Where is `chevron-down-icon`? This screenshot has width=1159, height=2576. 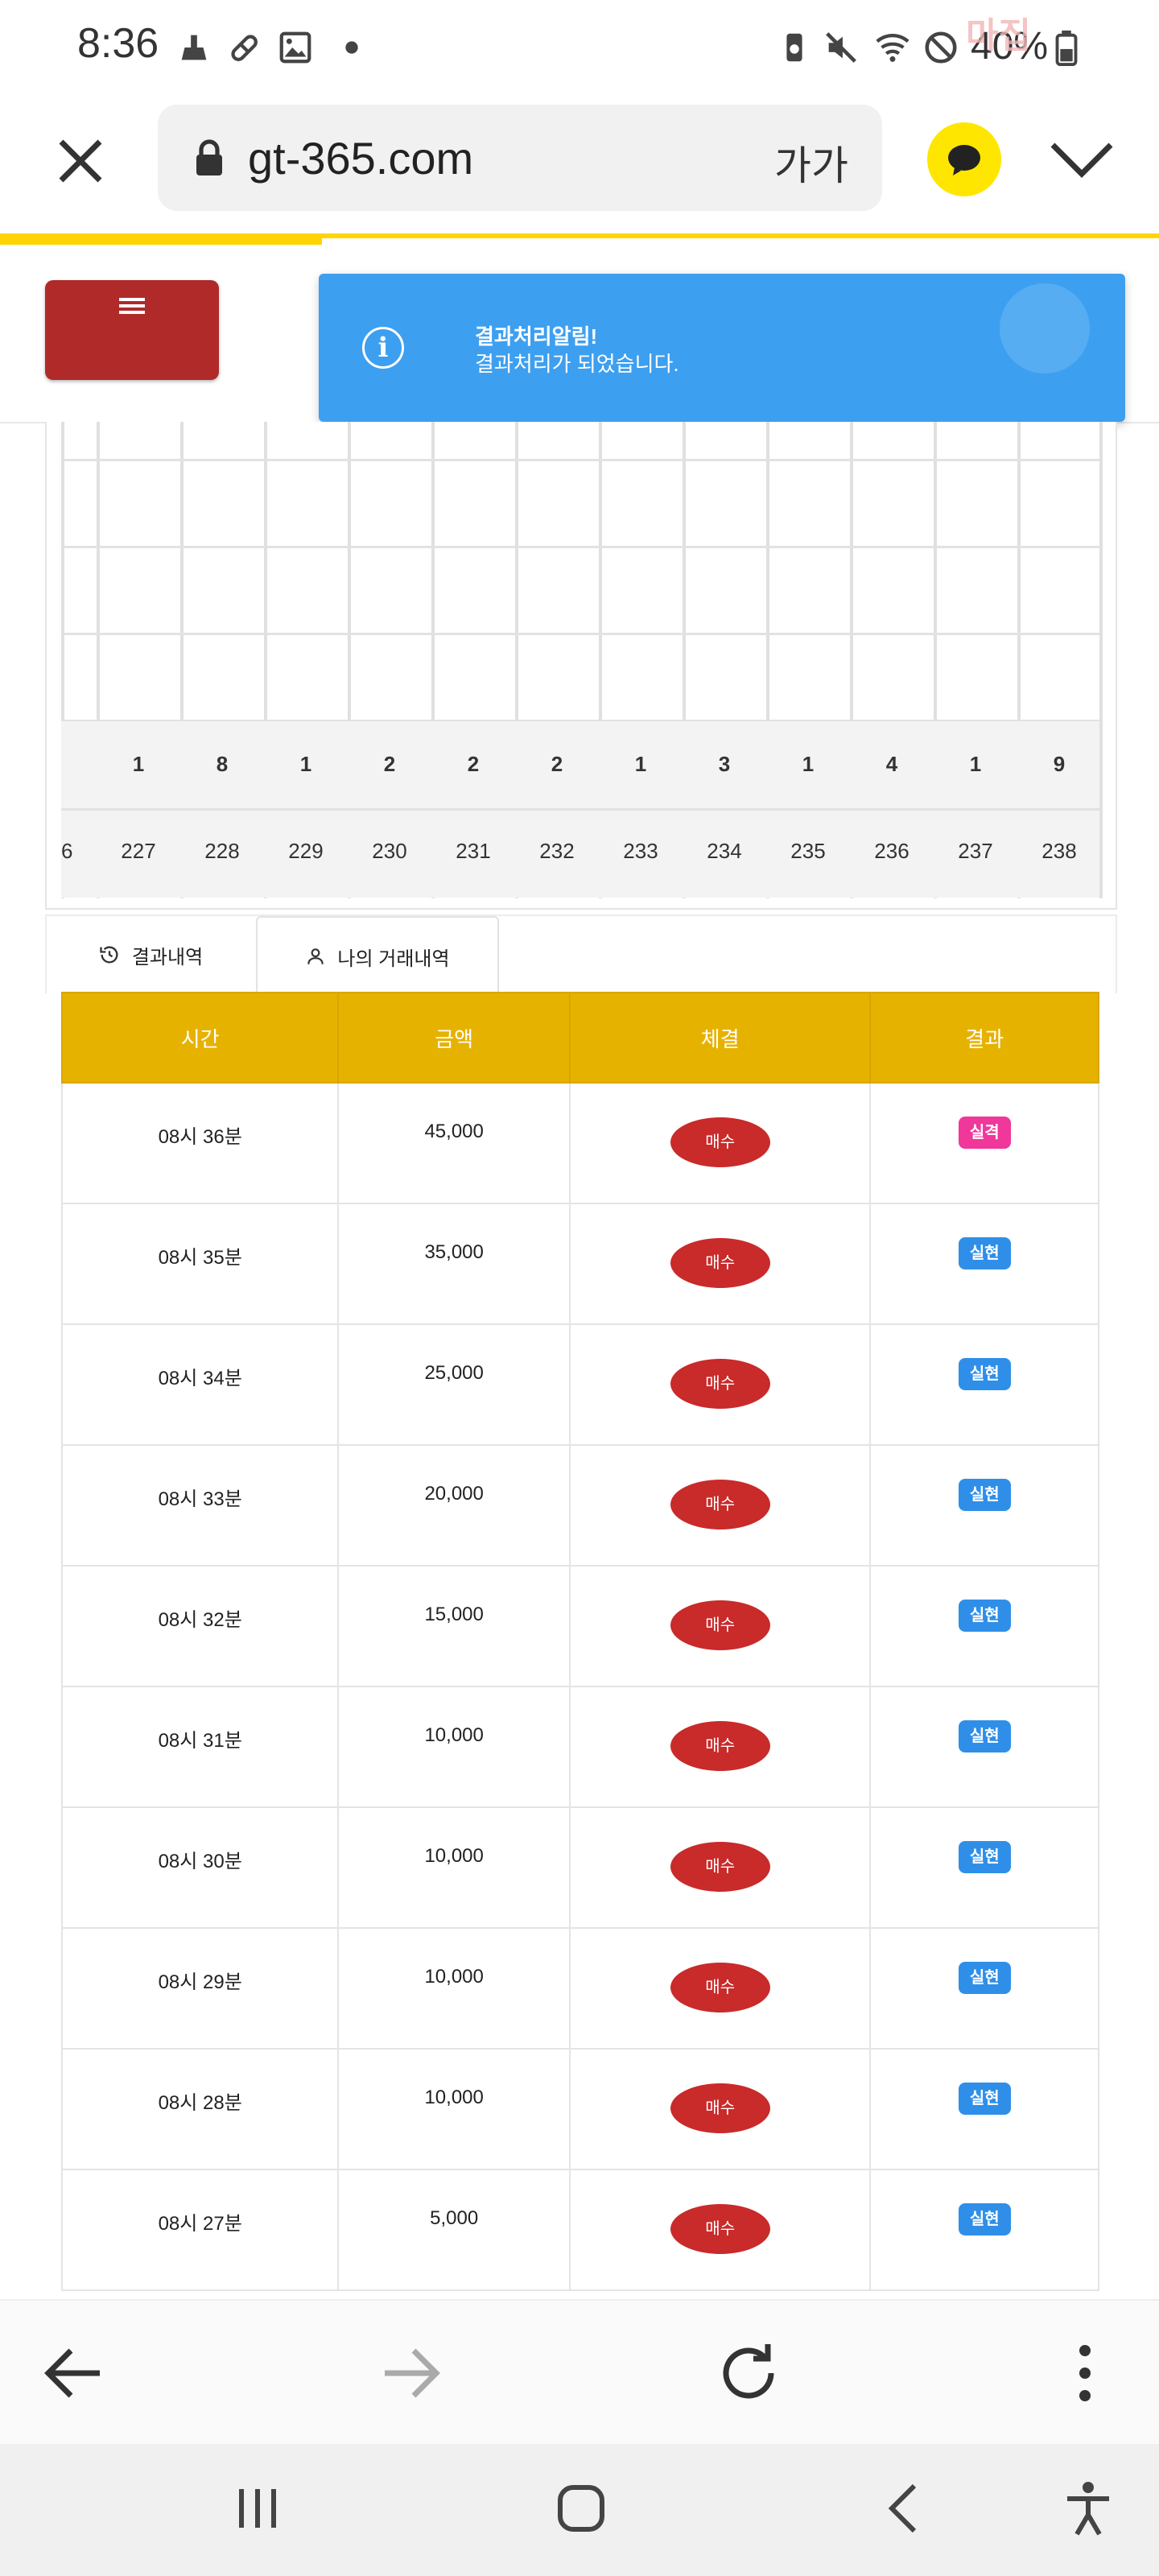 chevron-down-icon is located at coordinates (1081, 159).